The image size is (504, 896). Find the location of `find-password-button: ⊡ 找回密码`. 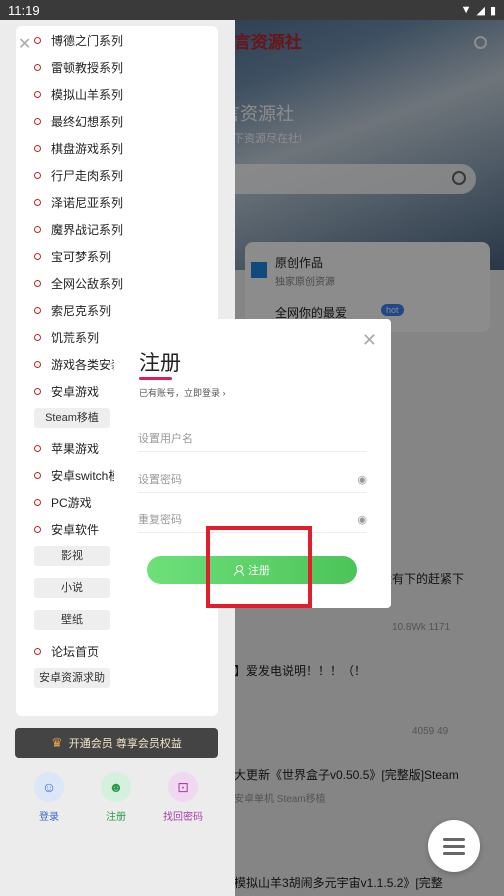

find-password-button: ⊡ 找回密码 is located at coordinates (183, 797).